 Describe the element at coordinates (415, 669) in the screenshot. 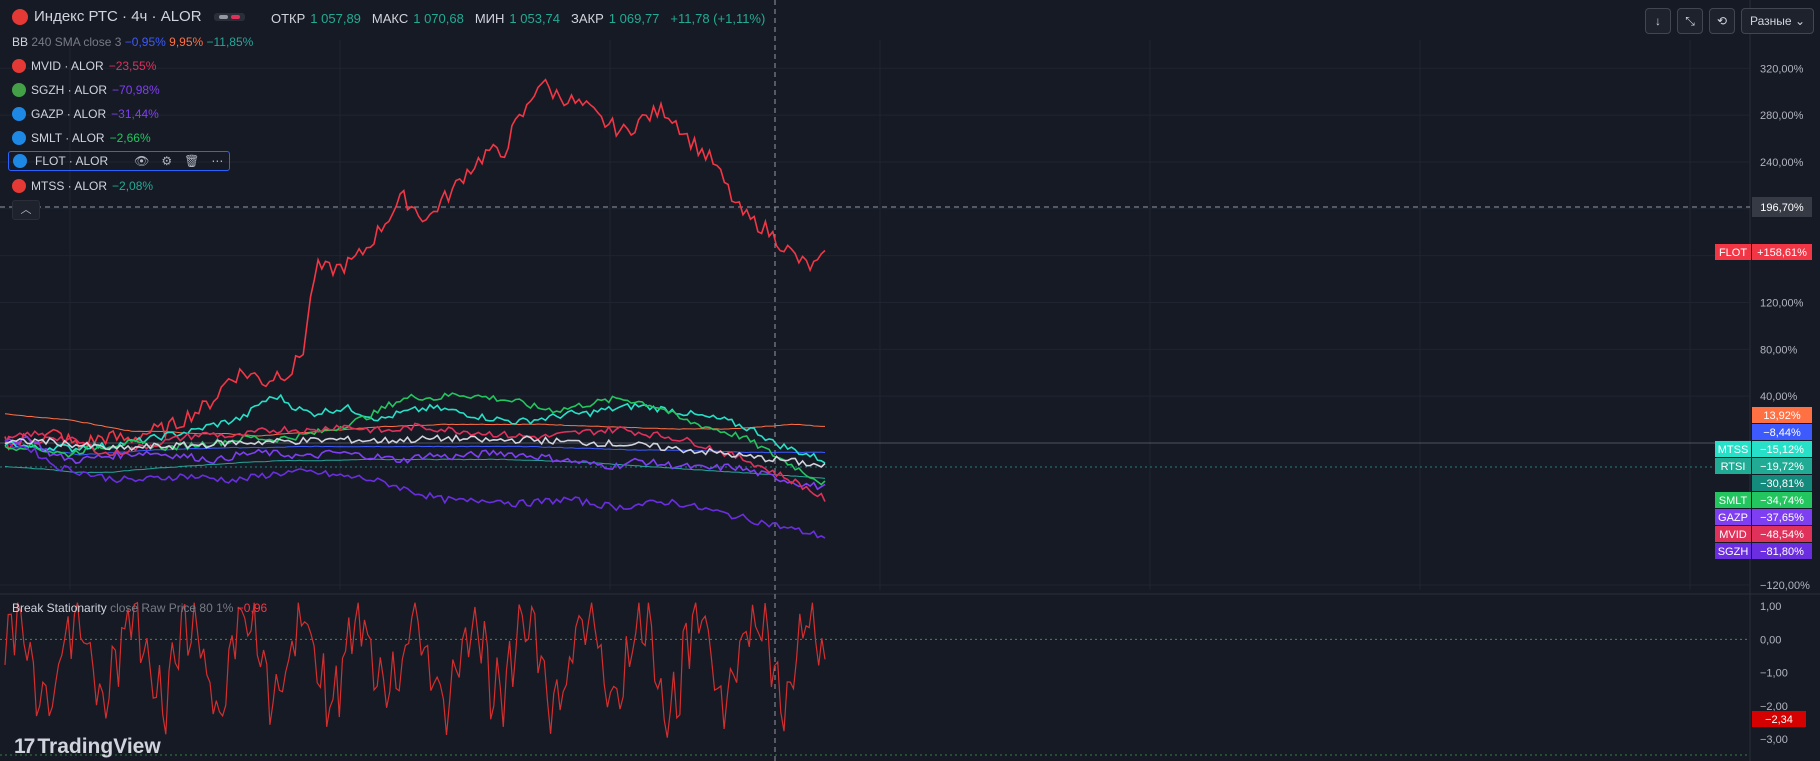

I see `break-stationarity-line` at that location.